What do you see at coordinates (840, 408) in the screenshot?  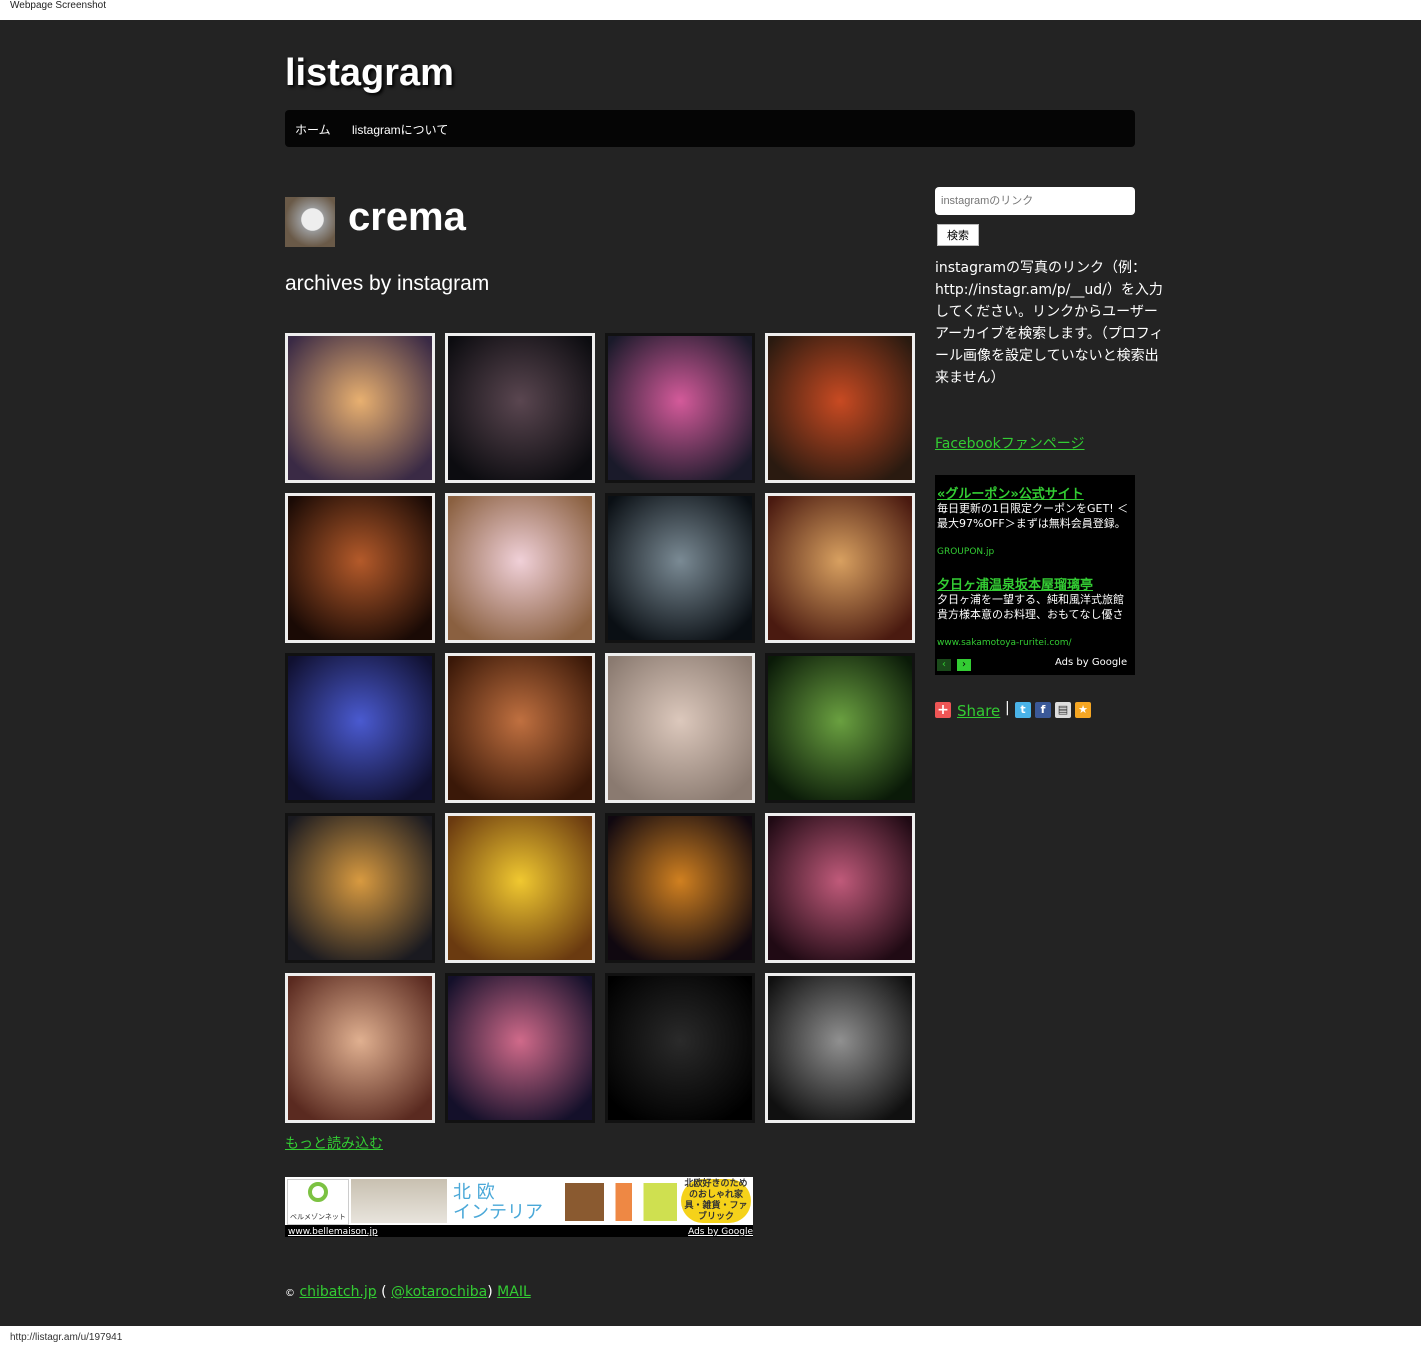 I see `soup-bowl-photo` at bounding box center [840, 408].